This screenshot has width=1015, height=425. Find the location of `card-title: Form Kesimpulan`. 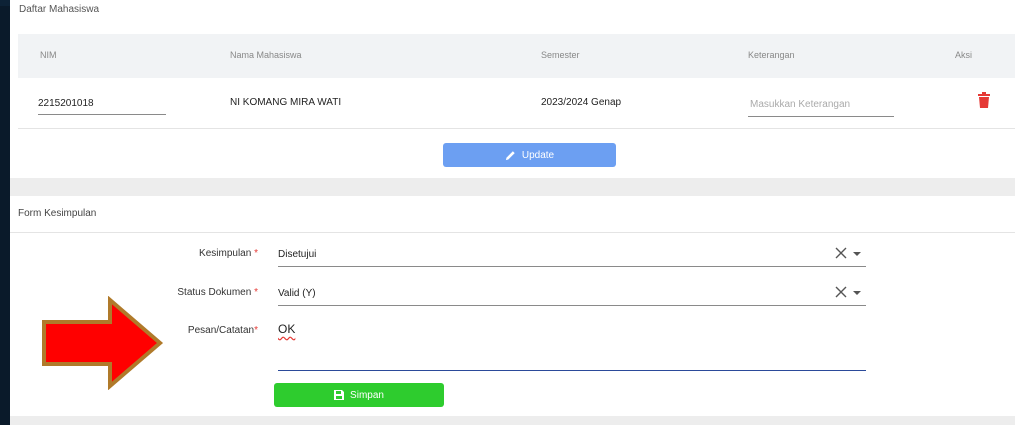

card-title: Form Kesimpulan is located at coordinates (57, 213).